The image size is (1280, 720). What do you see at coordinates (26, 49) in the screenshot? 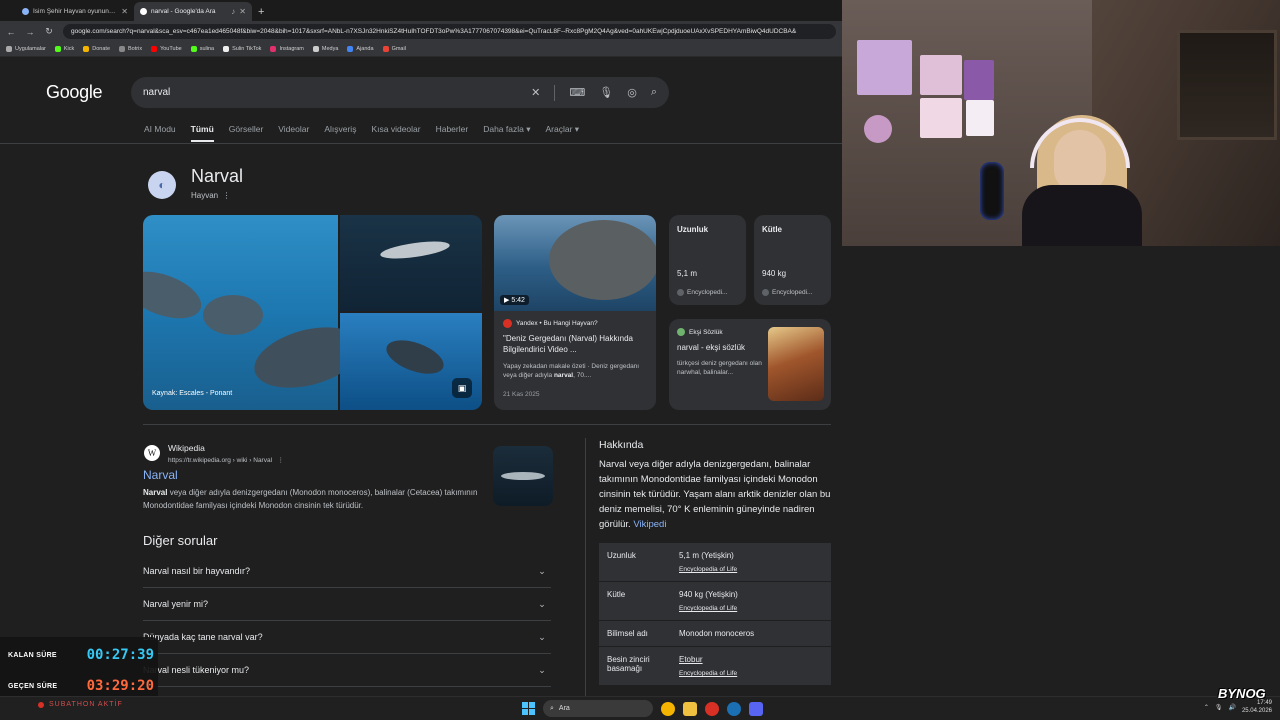
I see `bookmark-item: Uygulamalar` at bounding box center [26, 49].